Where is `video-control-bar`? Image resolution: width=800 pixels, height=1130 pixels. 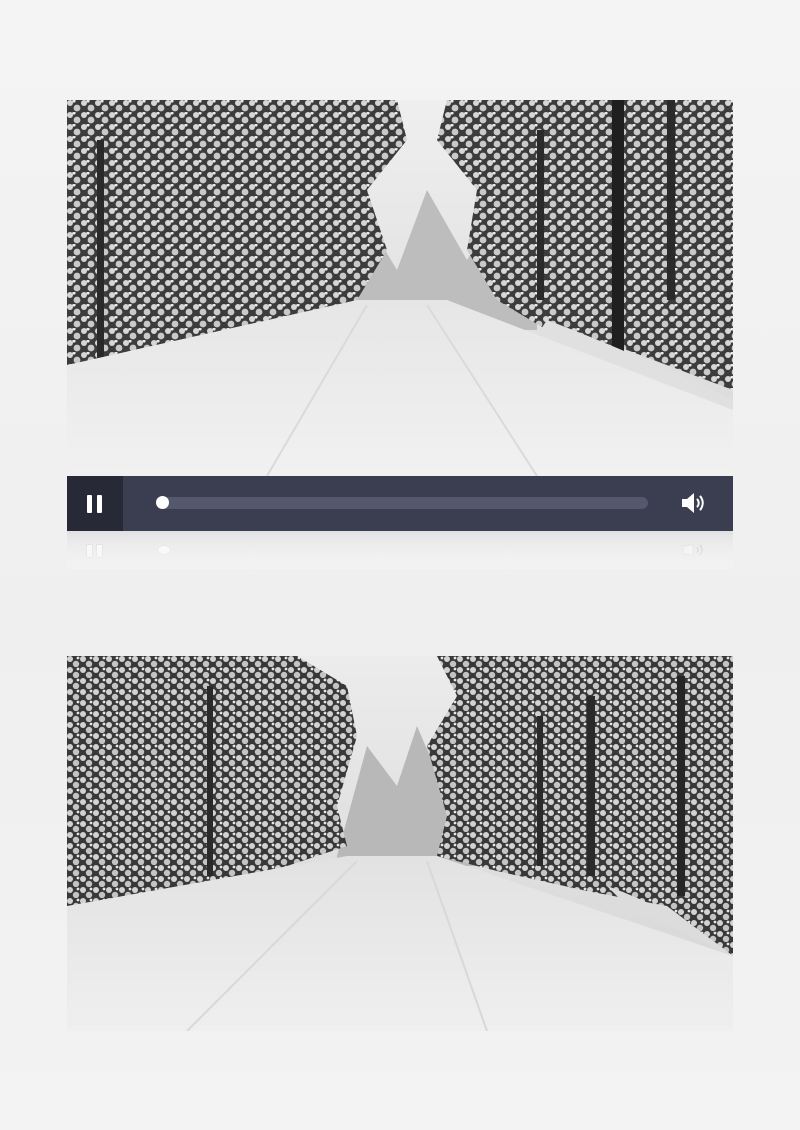 video-control-bar is located at coordinates (400, 503).